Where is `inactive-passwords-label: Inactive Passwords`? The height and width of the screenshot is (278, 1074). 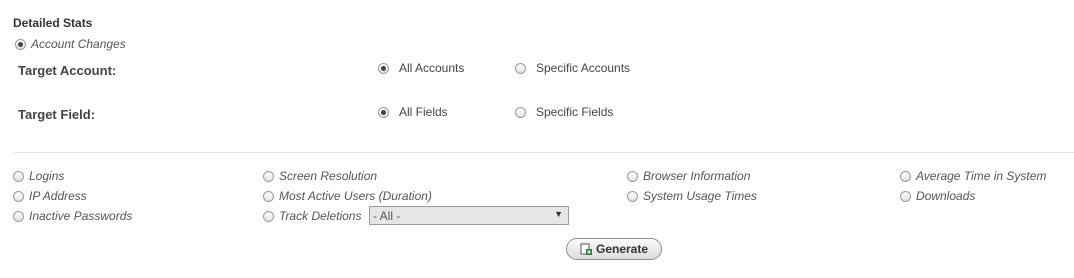 inactive-passwords-label: Inactive Passwords is located at coordinates (81, 216).